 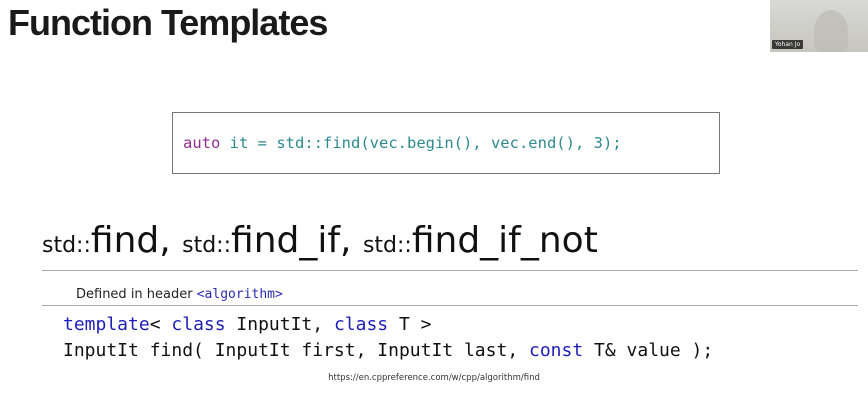 I want to click on webcam-video-thumbnail: Yohan Jo, so click(x=819, y=26).